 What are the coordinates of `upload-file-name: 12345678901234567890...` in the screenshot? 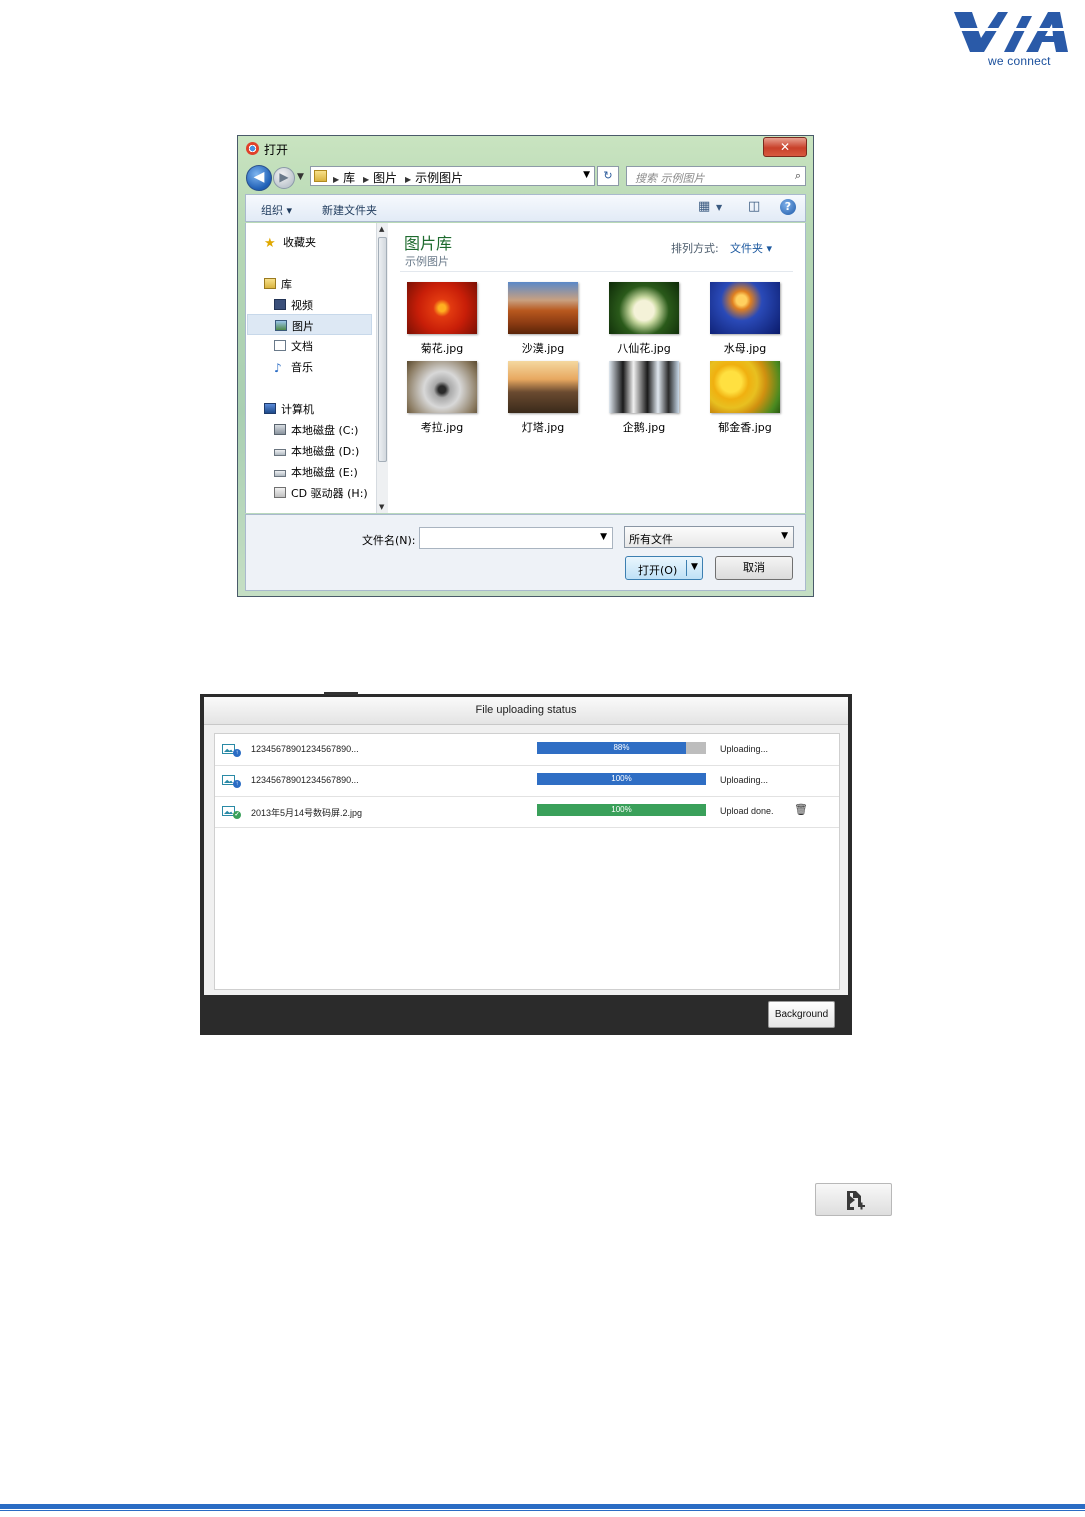 It's located at (305, 749).